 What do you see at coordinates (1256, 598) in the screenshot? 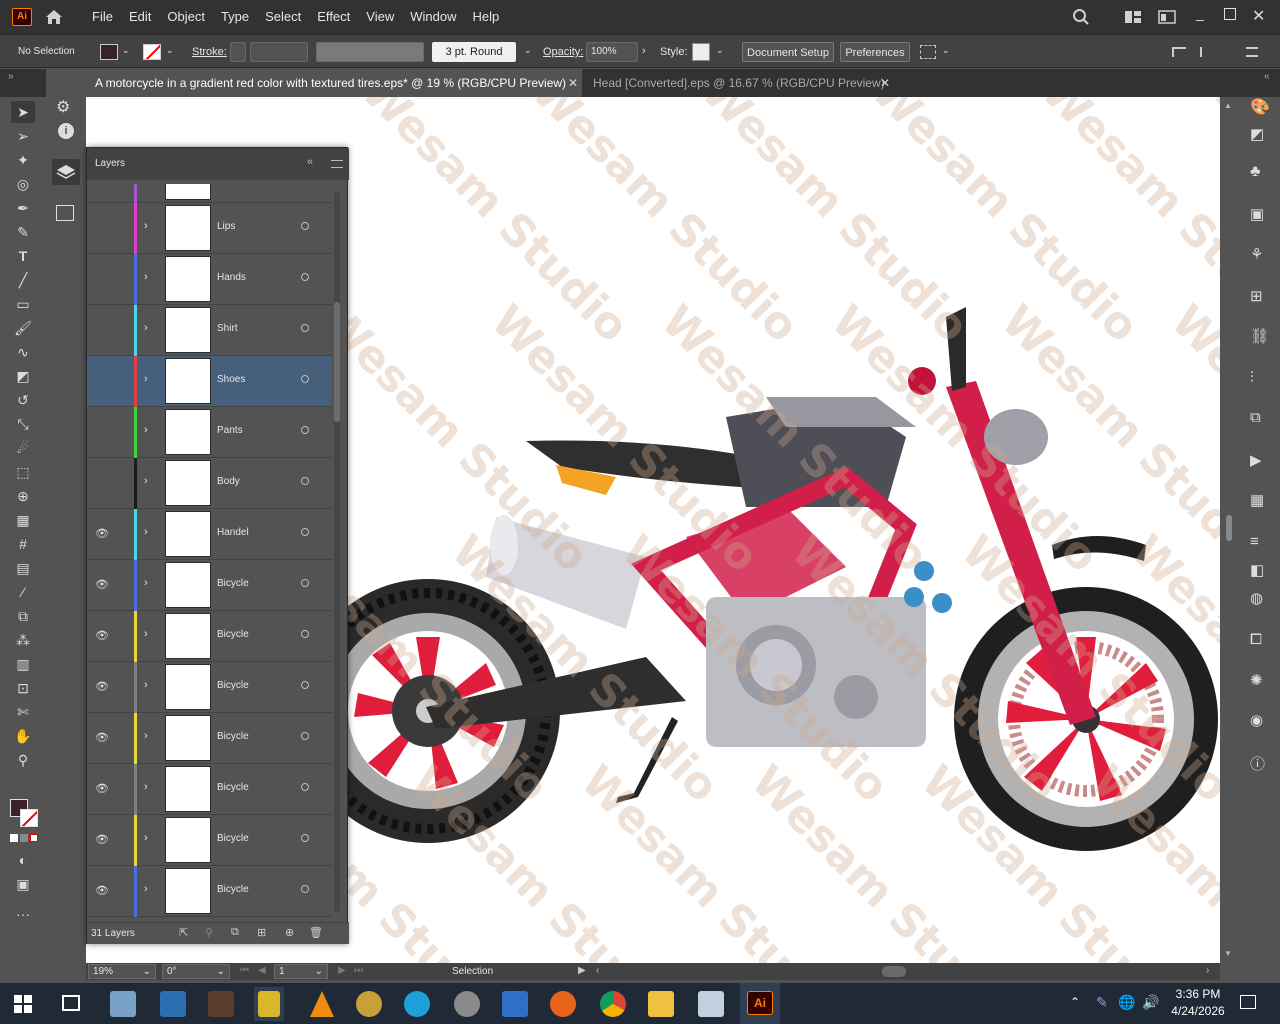
I see `transparency-icon: ◍` at bounding box center [1256, 598].